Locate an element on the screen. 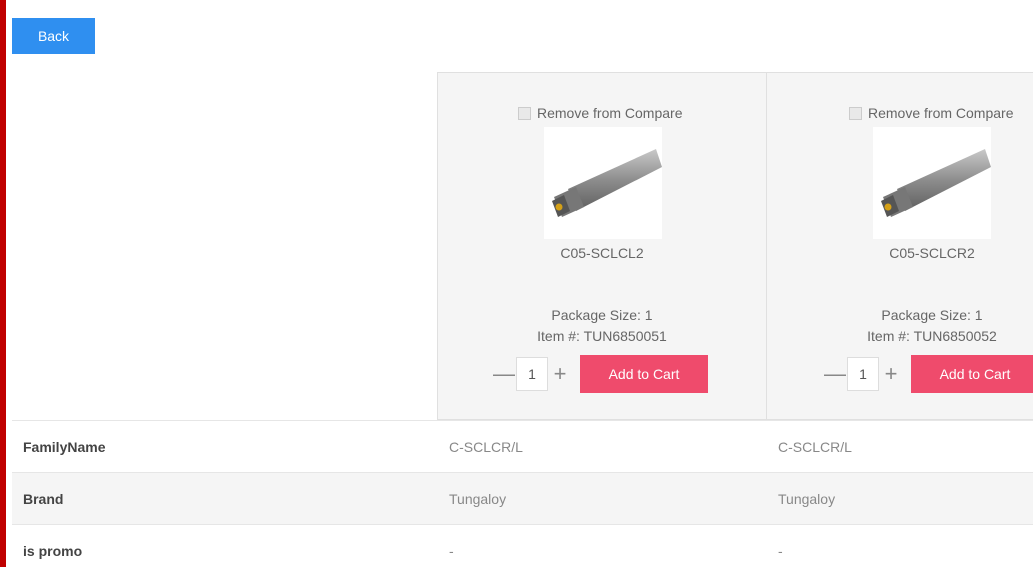 The width and height of the screenshot is (1033, 577). attribute-label: is promo is located at coordinates (53, 551).